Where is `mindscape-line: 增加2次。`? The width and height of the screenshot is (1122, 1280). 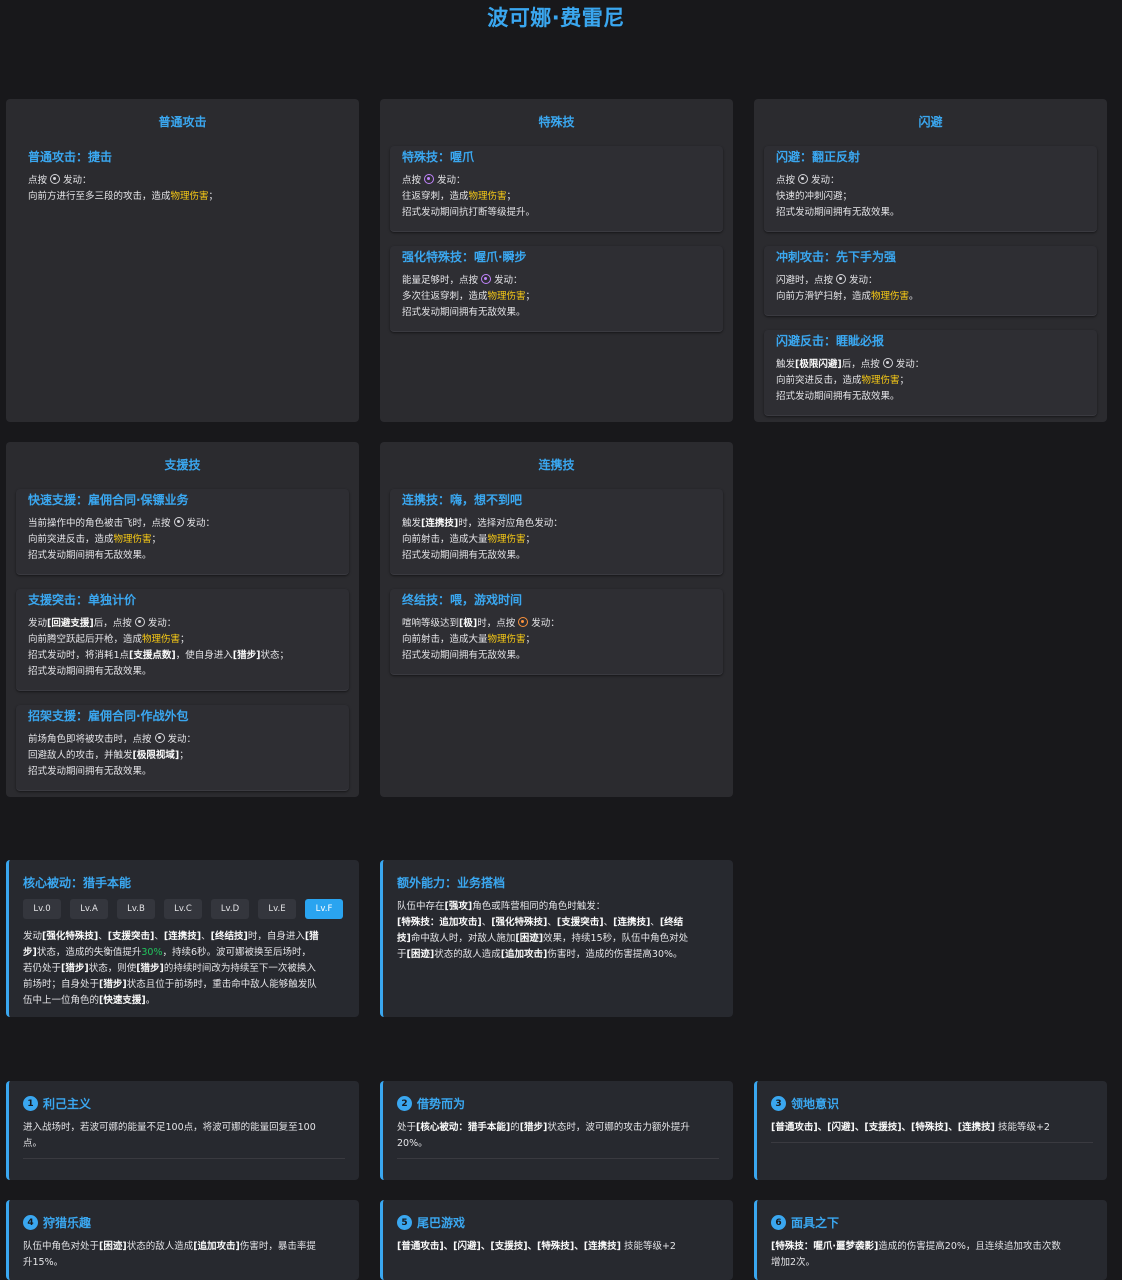 mindscape-line: 增加2次。 is located at coordinates (793, 1262).